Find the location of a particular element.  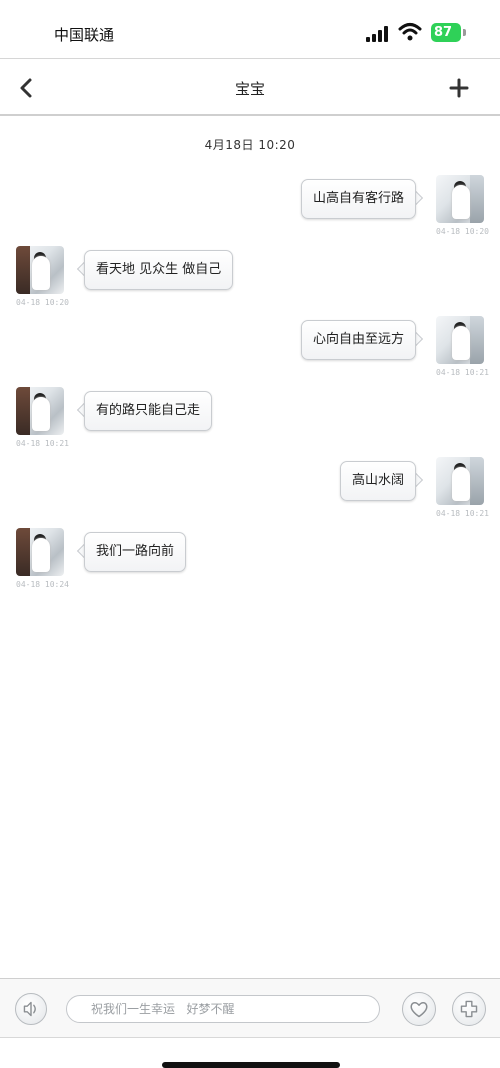

date-divider: 4月18日 10:20 is located at coordinates (250, 145).